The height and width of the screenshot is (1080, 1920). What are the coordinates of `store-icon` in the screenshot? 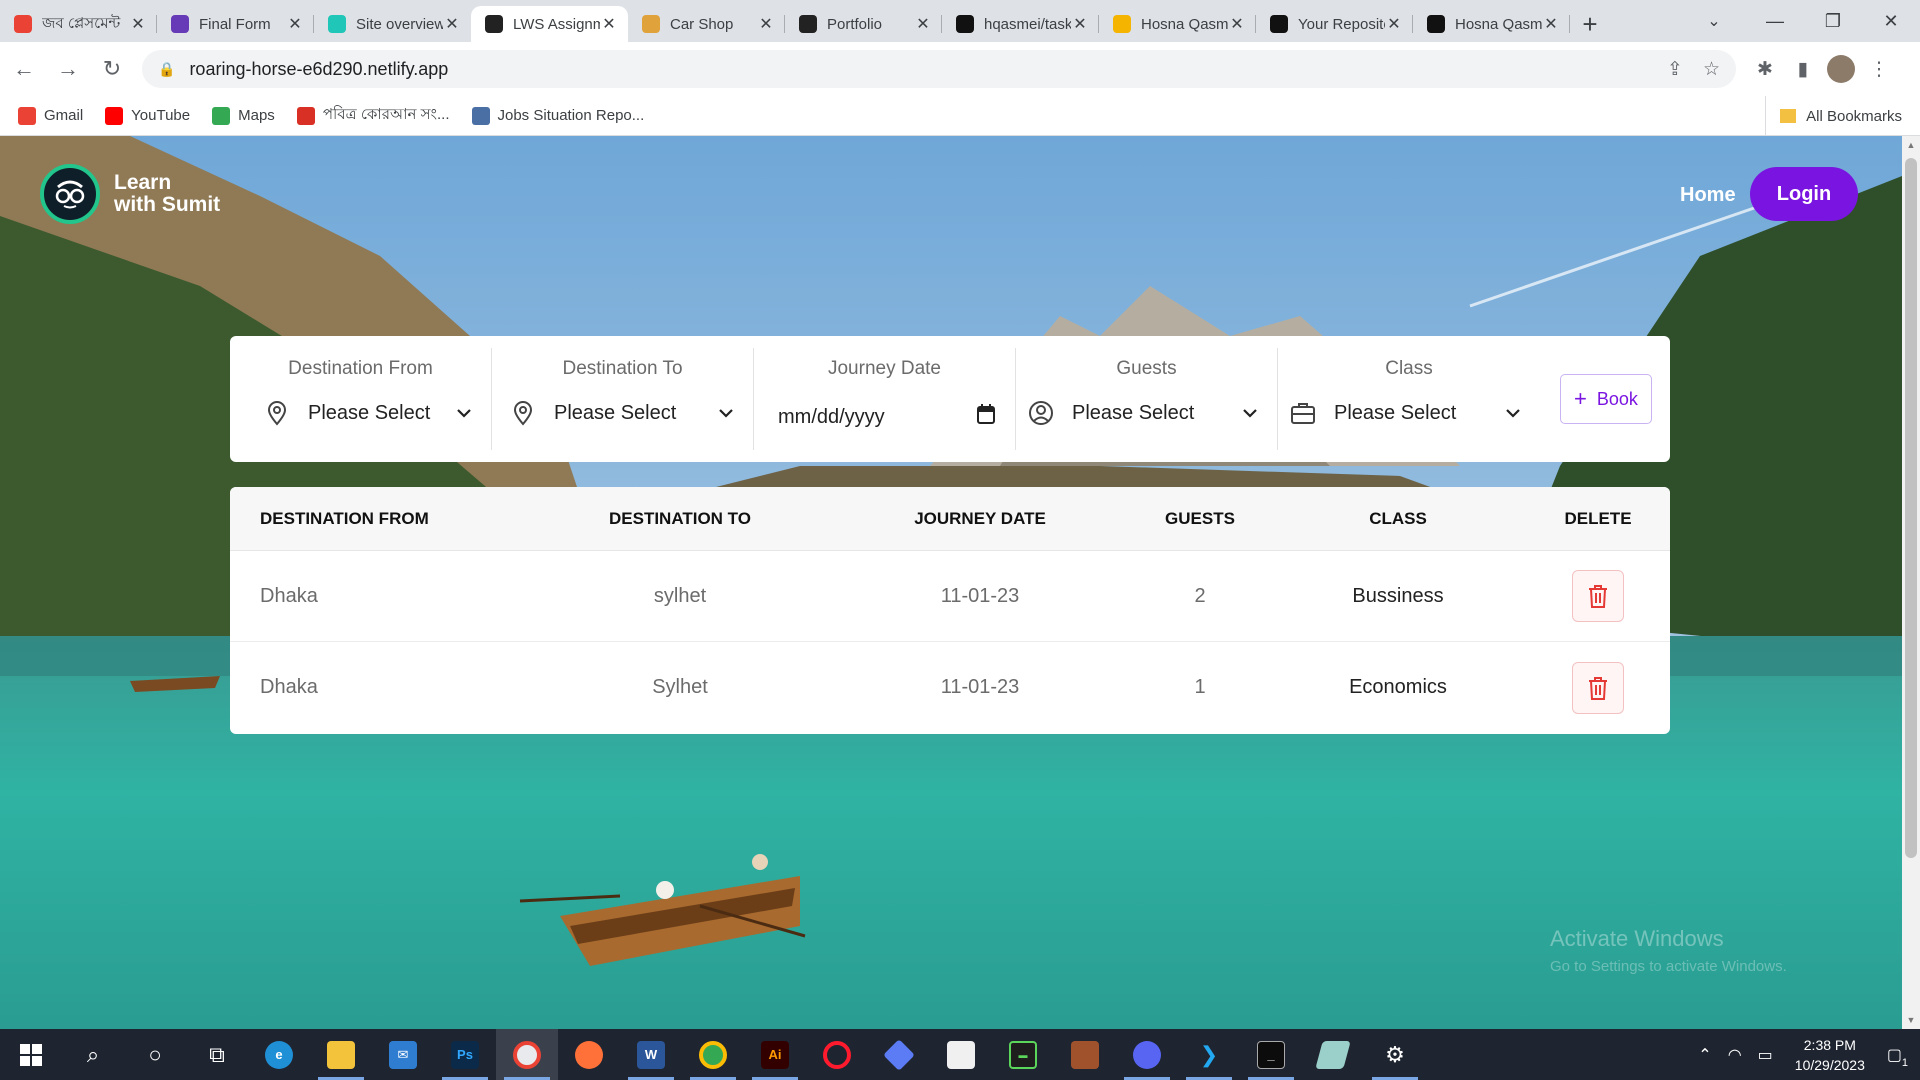 It's located at (961, 1054).